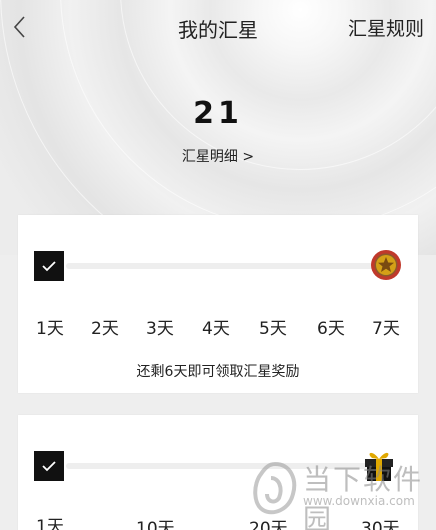 The height and width of the screenshot is (530, 436). What do you see at coordinates (160, 329) in the screenshot?
I see `day-label: 3天` at bounding box center [160, 329].